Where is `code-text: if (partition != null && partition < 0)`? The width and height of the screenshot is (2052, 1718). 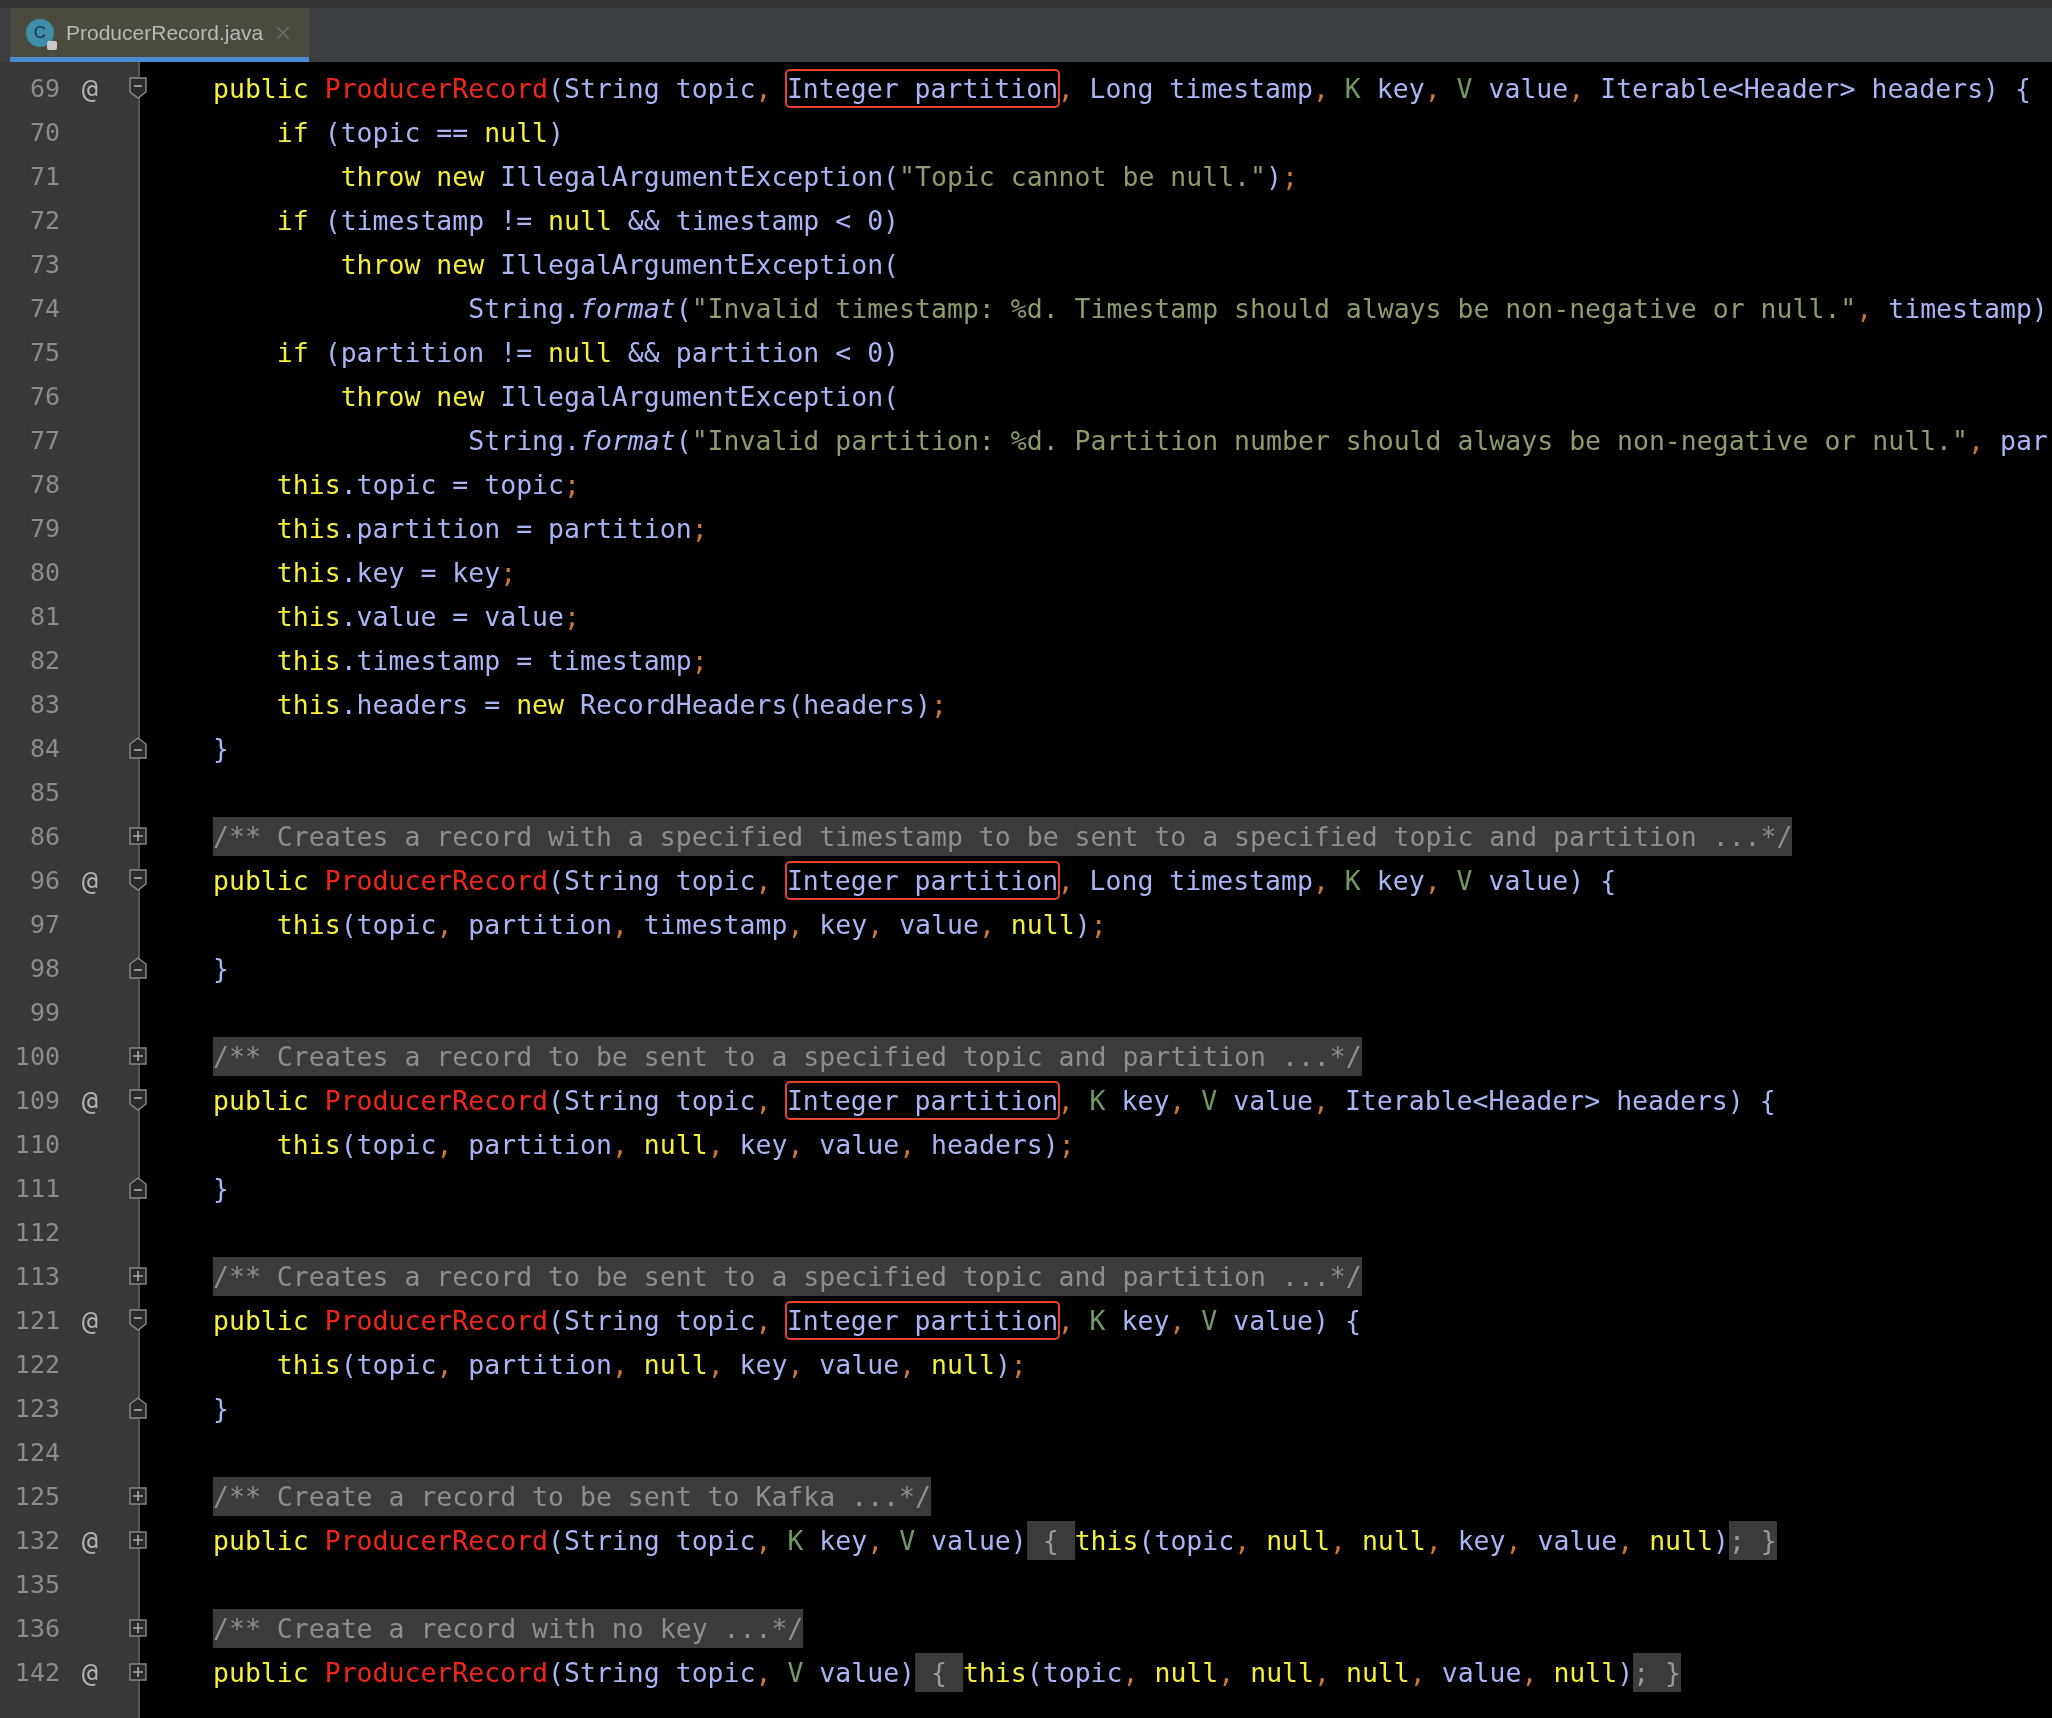
code-text: if (partition != null && partition < 0) is located at coordinates (587, 352).